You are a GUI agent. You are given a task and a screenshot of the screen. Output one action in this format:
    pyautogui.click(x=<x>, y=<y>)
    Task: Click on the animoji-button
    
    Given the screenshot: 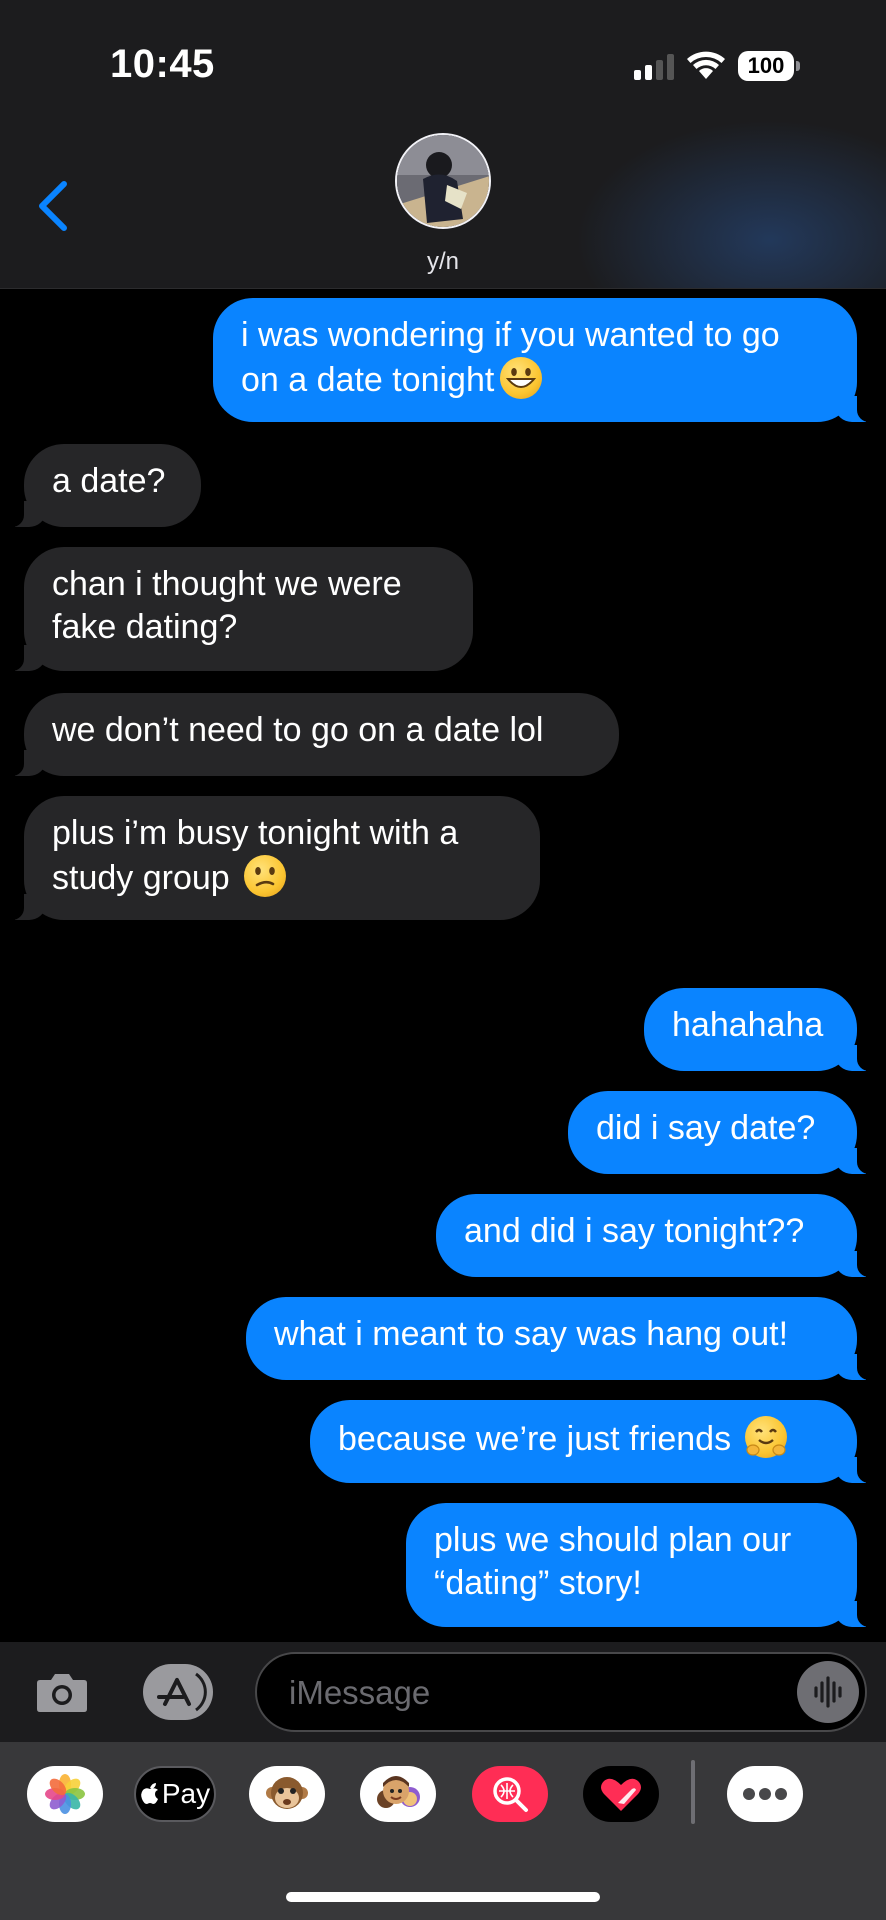 What is the action you would take?
    pyautogui.click(x=287, y=1794)
    